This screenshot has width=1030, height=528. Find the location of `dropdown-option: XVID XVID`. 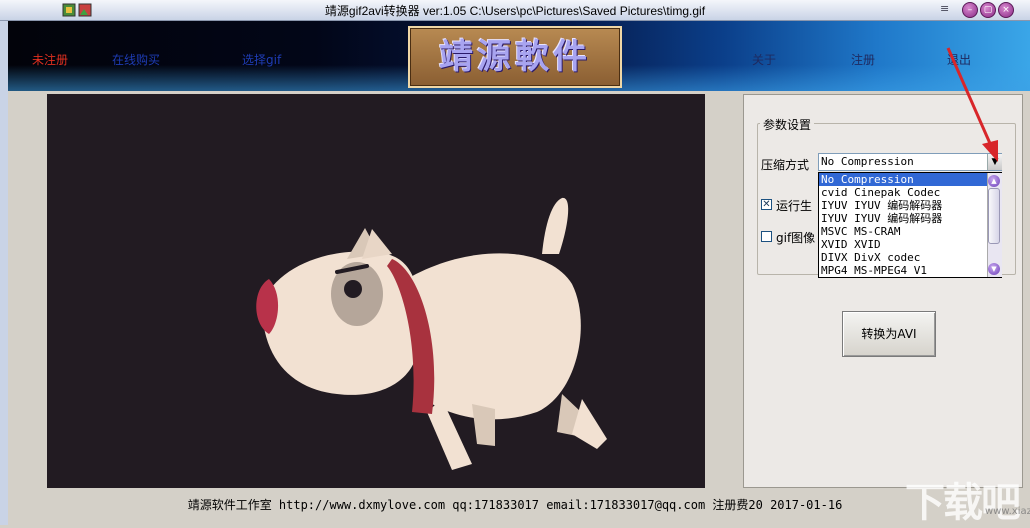

dropdown-option: XVID XVID is located at coordinates (903, 244).